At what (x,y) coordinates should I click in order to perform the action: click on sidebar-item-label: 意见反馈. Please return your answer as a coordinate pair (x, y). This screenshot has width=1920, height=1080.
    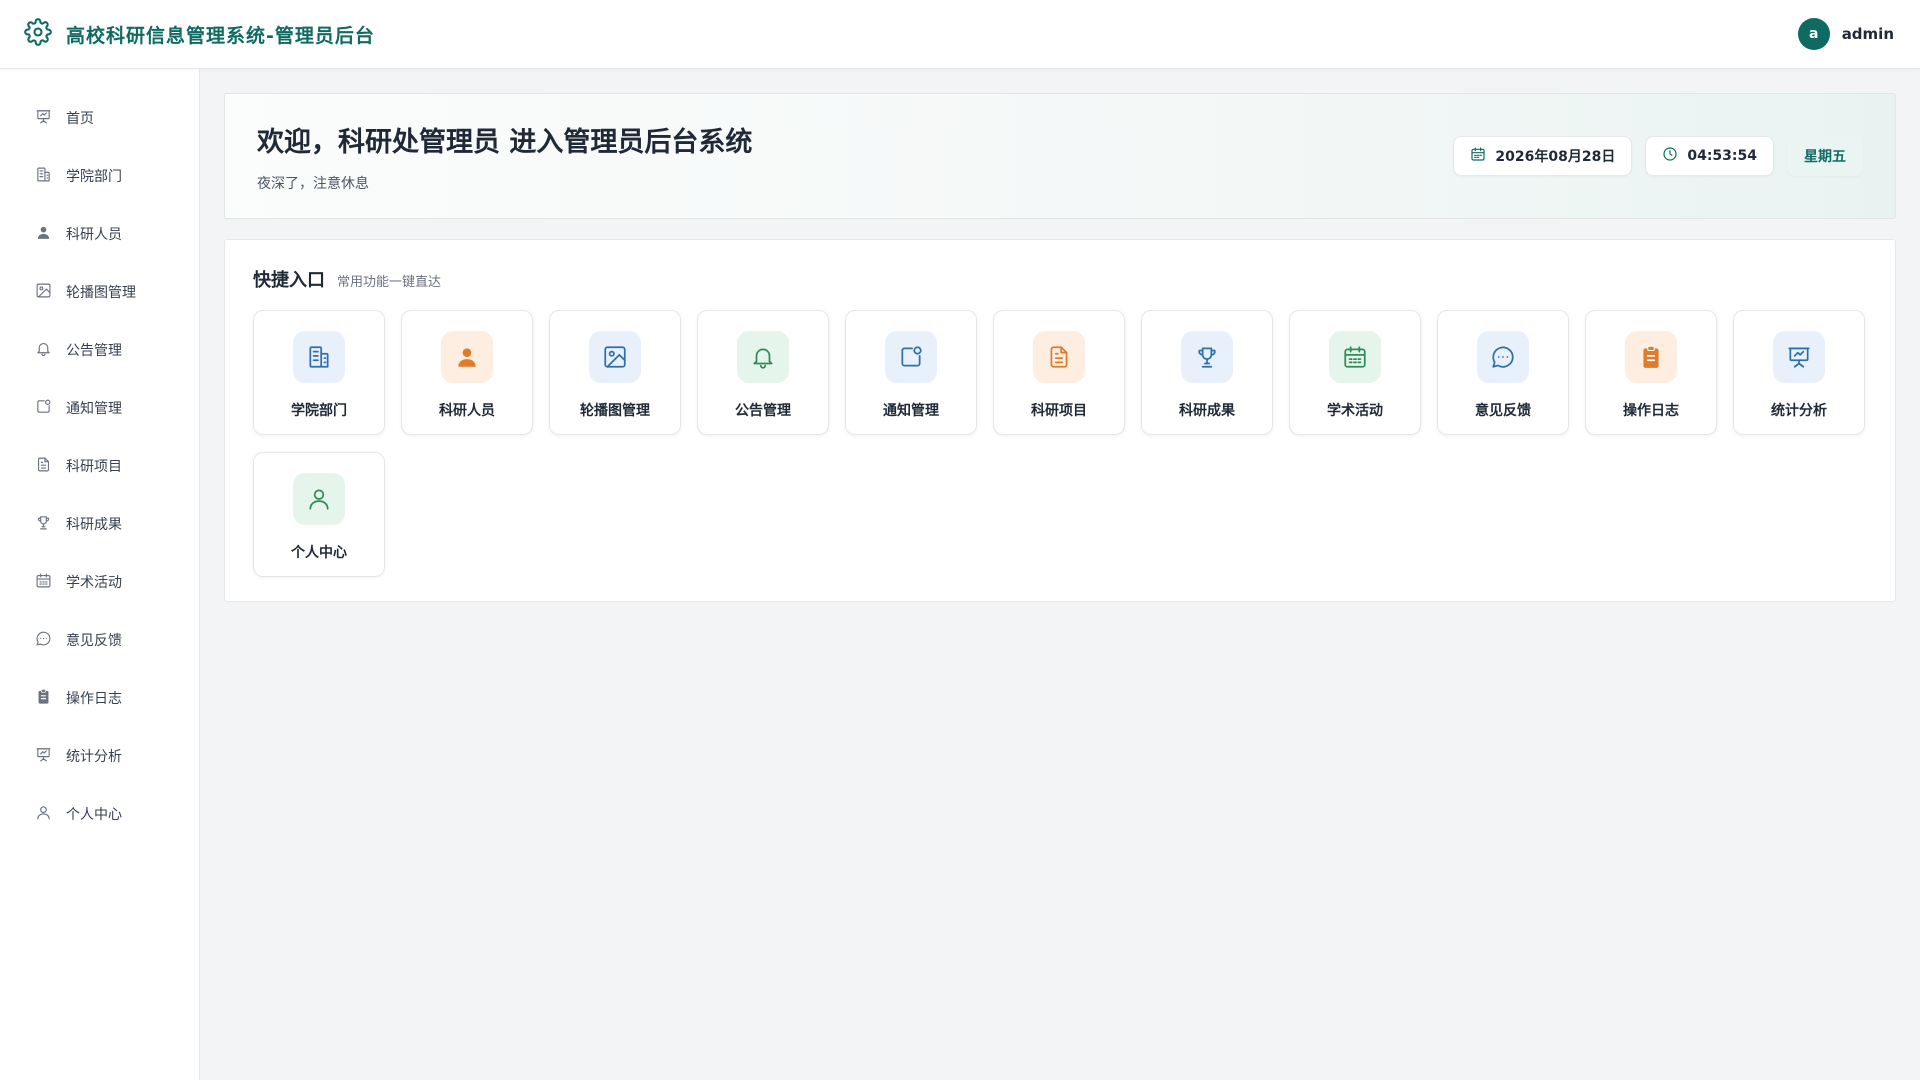
    Looking at the image, I should click on (94, 641).